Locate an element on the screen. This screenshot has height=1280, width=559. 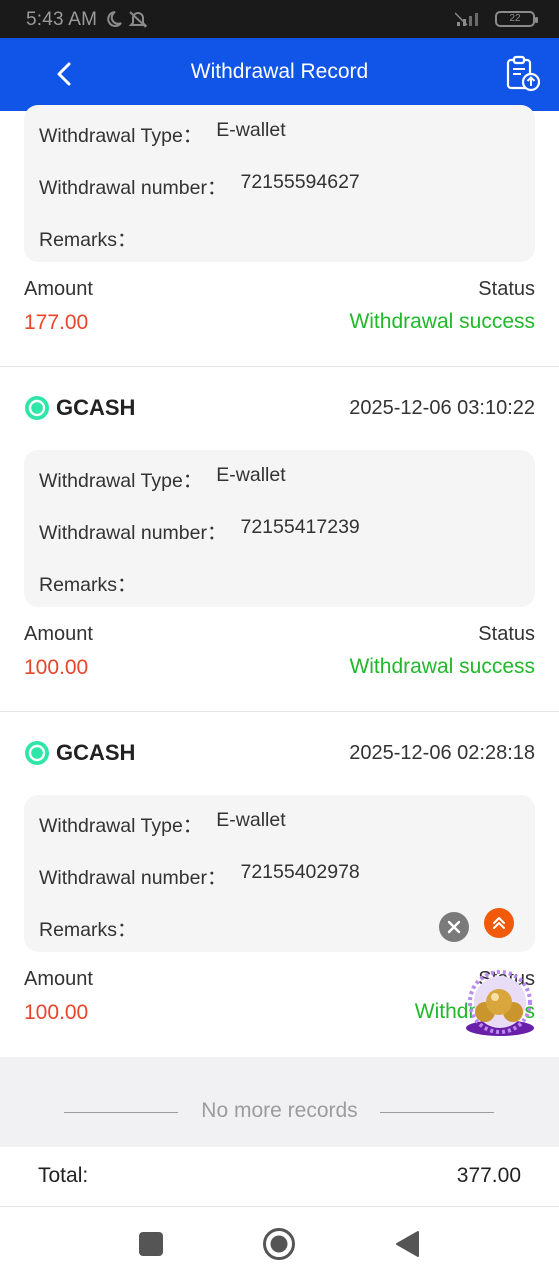
status-time: 5:43 AM is located at coordinates (62, 19).